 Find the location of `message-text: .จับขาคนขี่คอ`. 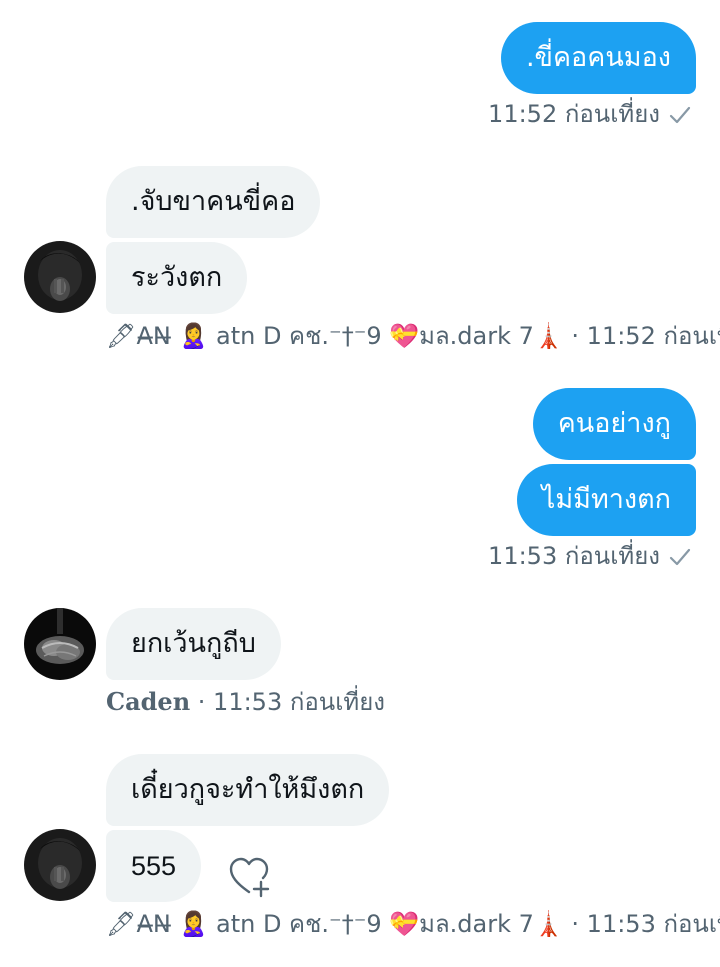

message-text: .จับขาคนขี่คอ is located at coordinates (213, 201).